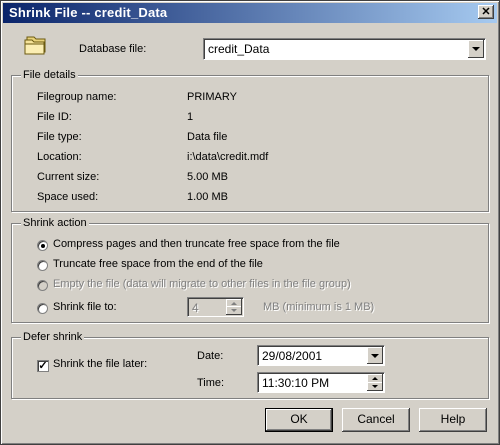  What do you see at coordinates (113, 49) in the screenshot?
I see `database-file-label: Database file:` at bounding box center [113, 49].